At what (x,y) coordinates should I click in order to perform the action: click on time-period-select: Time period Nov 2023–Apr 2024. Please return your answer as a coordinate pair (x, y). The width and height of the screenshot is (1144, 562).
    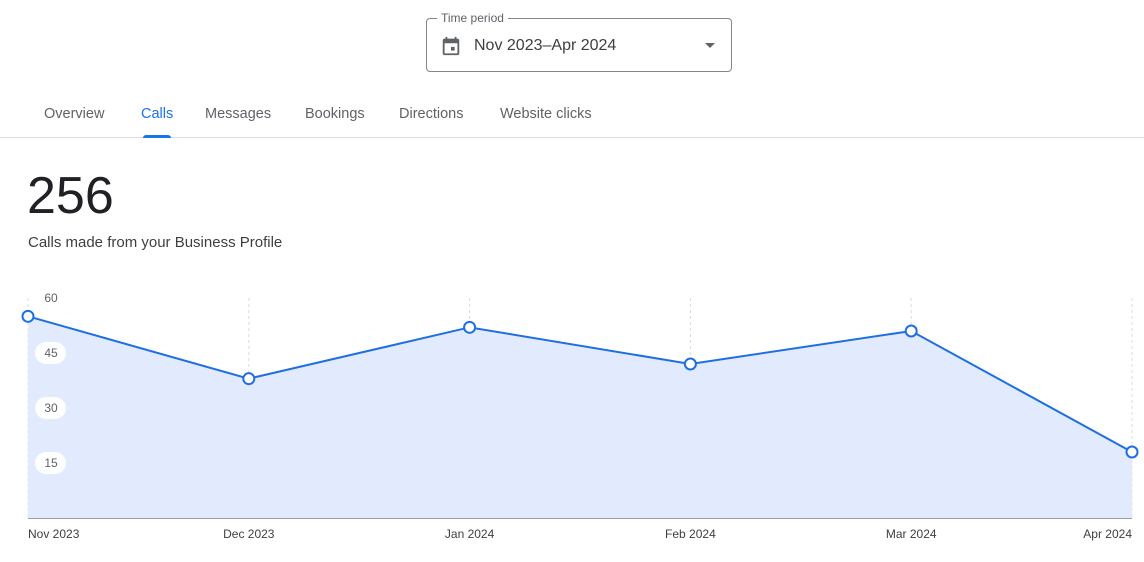
    Looking at the image, I should click on (579, 41).